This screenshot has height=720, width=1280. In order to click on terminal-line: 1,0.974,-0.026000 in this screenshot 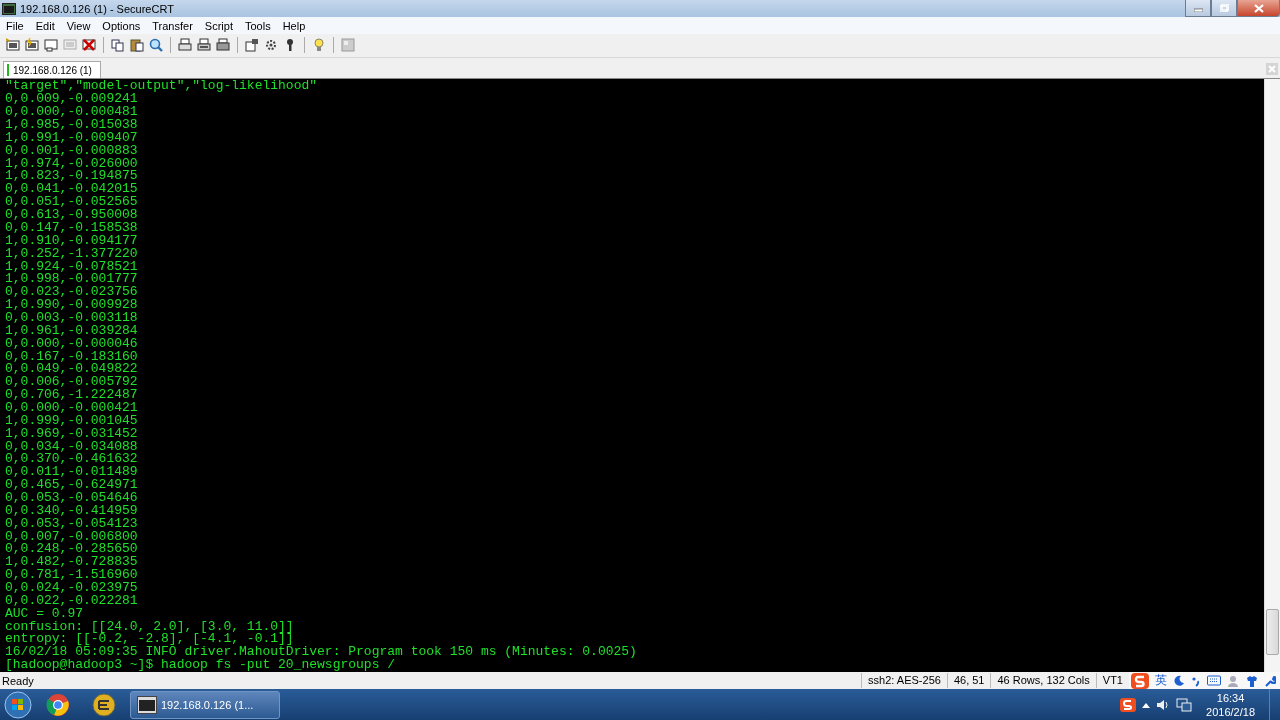, I will do `click(71, 164)`.